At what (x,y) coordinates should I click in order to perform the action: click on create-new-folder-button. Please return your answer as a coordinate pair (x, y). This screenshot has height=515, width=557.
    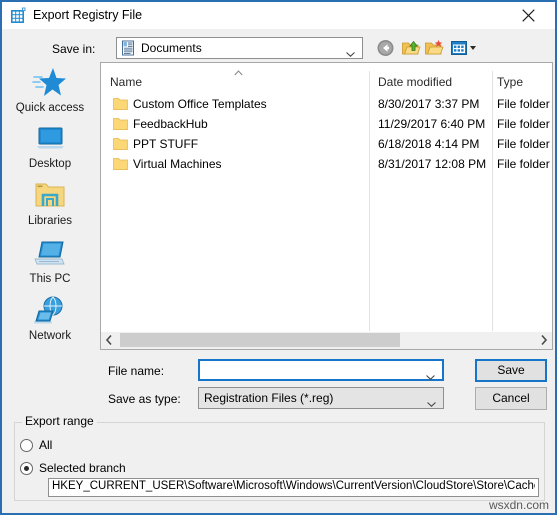
    Looking at the image, I should click on (434, 48).